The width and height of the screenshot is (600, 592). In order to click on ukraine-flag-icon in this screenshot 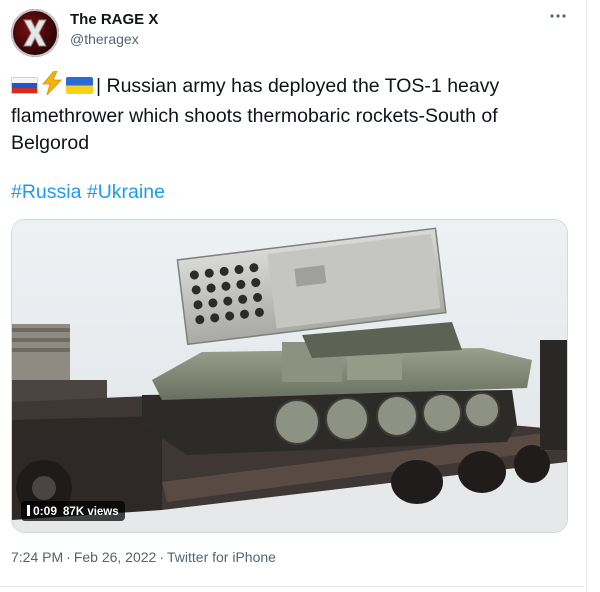, I will do `click(79, 85)`.